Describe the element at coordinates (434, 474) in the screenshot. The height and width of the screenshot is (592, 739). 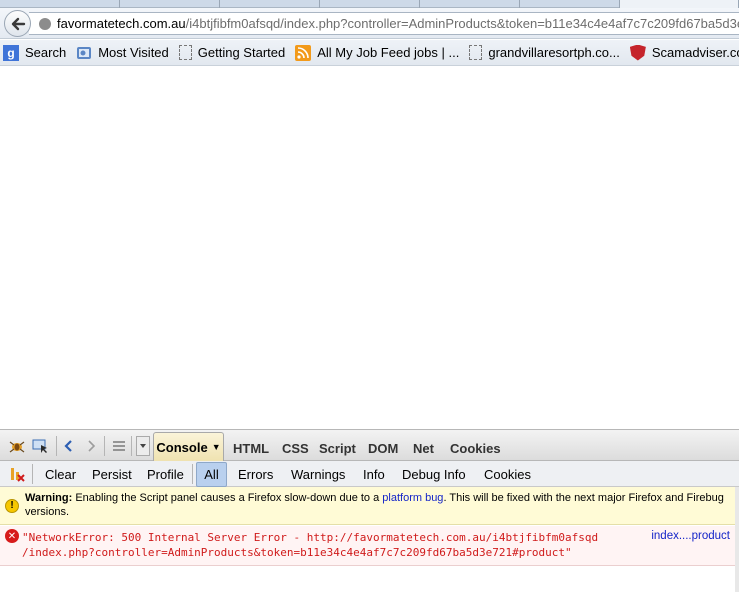
I see `filter-debug-info: Debug Info` at that location.